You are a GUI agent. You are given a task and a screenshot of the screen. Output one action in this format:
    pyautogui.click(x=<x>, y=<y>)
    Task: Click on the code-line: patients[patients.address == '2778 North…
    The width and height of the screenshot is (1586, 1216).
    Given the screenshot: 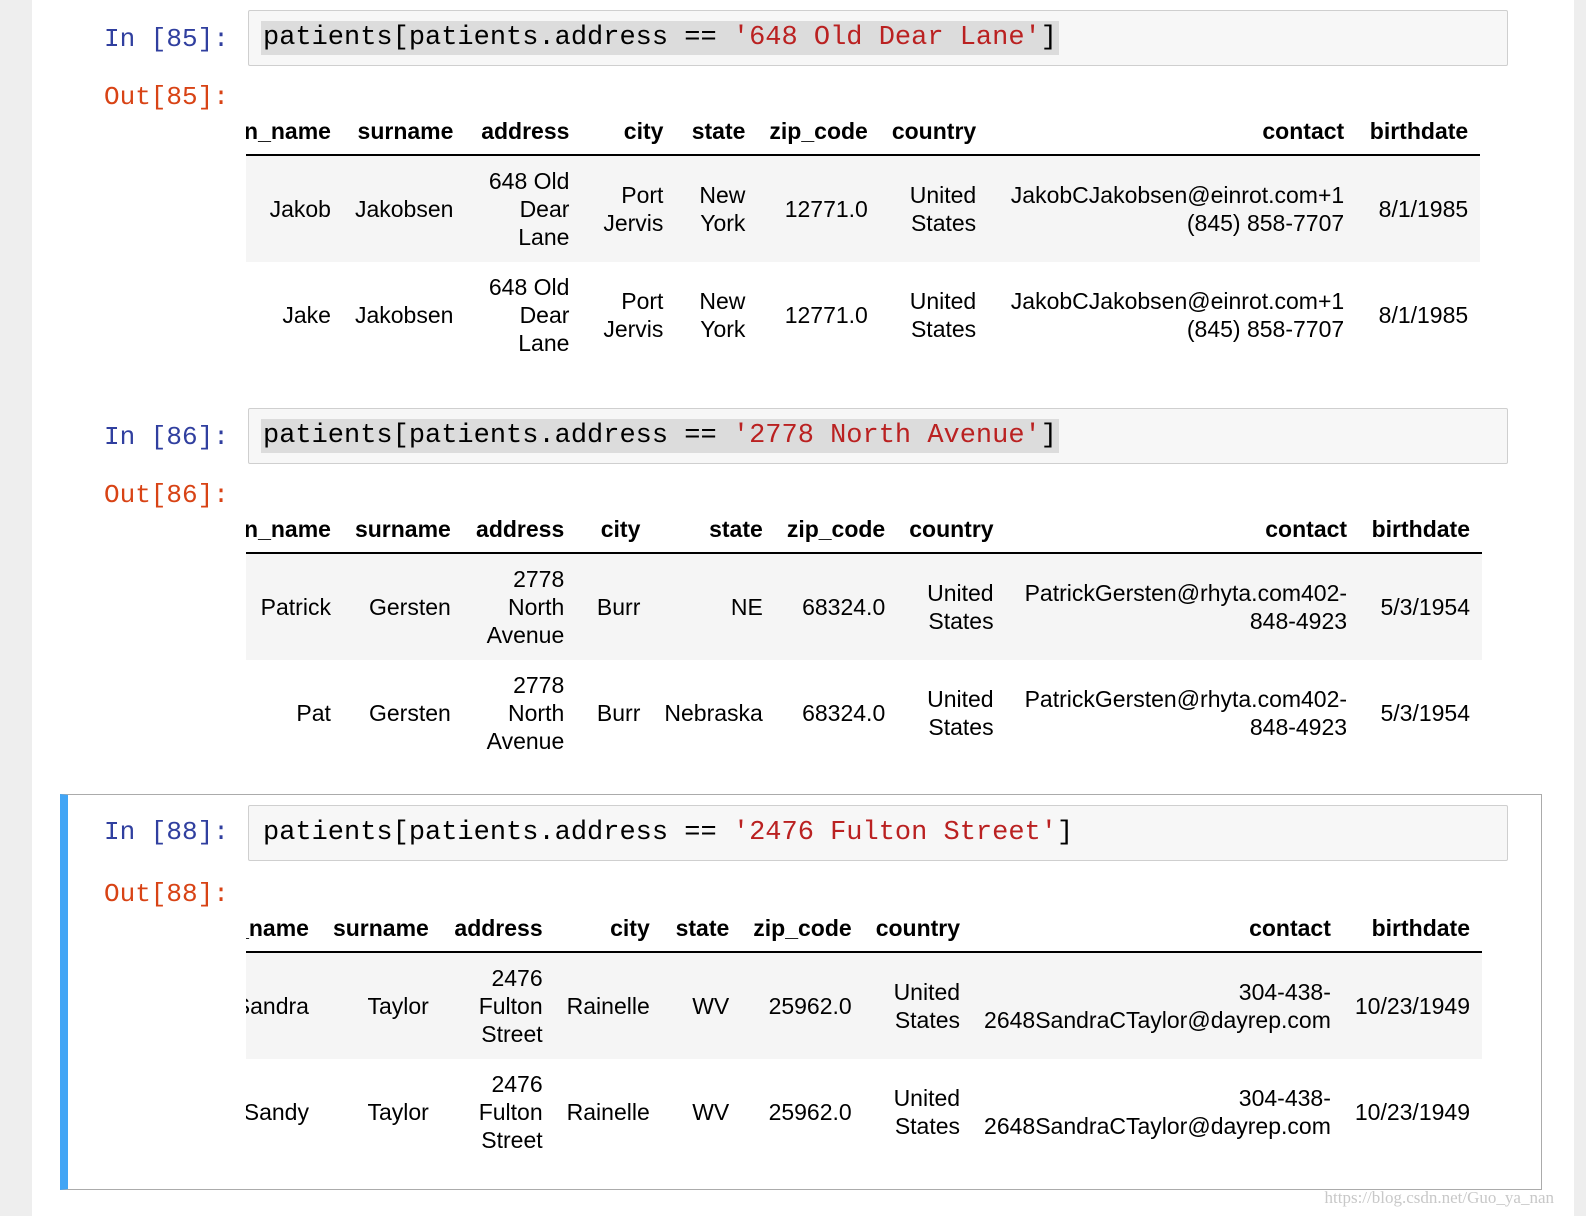 What is the action you would take?
    pyautogui.click(x=660, y=436)
    